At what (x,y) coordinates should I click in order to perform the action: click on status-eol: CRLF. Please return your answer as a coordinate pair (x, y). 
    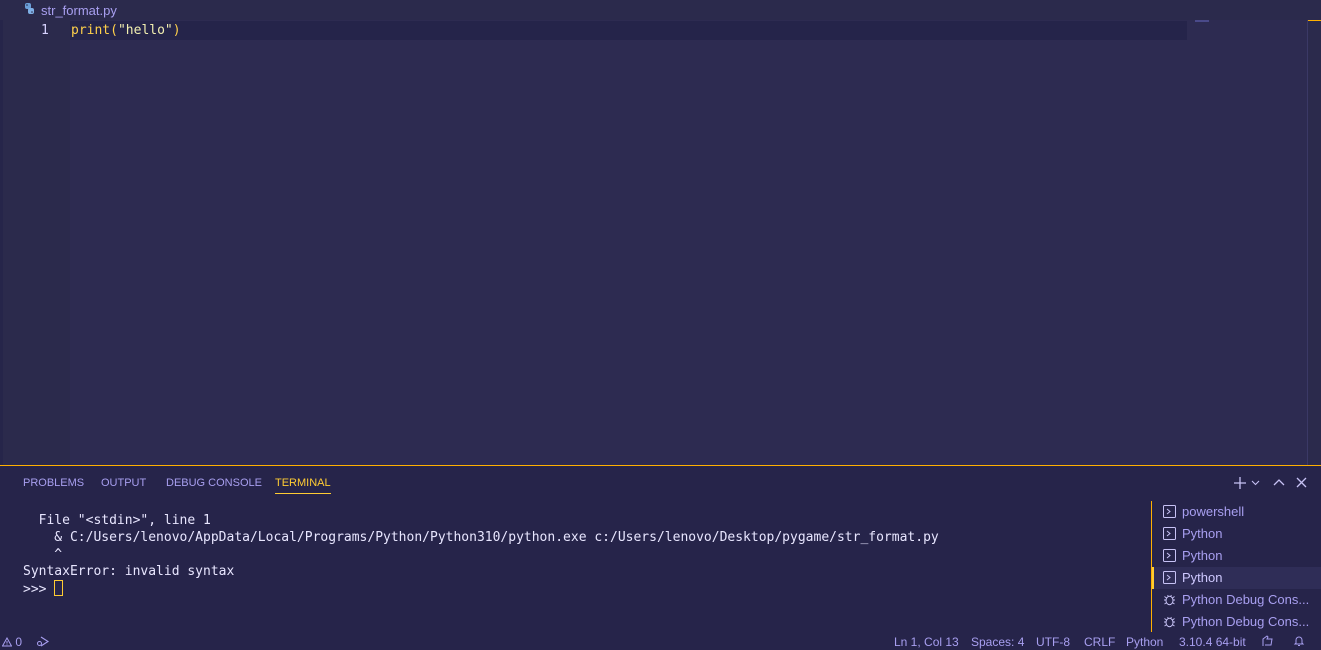
    Looking at the image, I should click on (1099, 642).